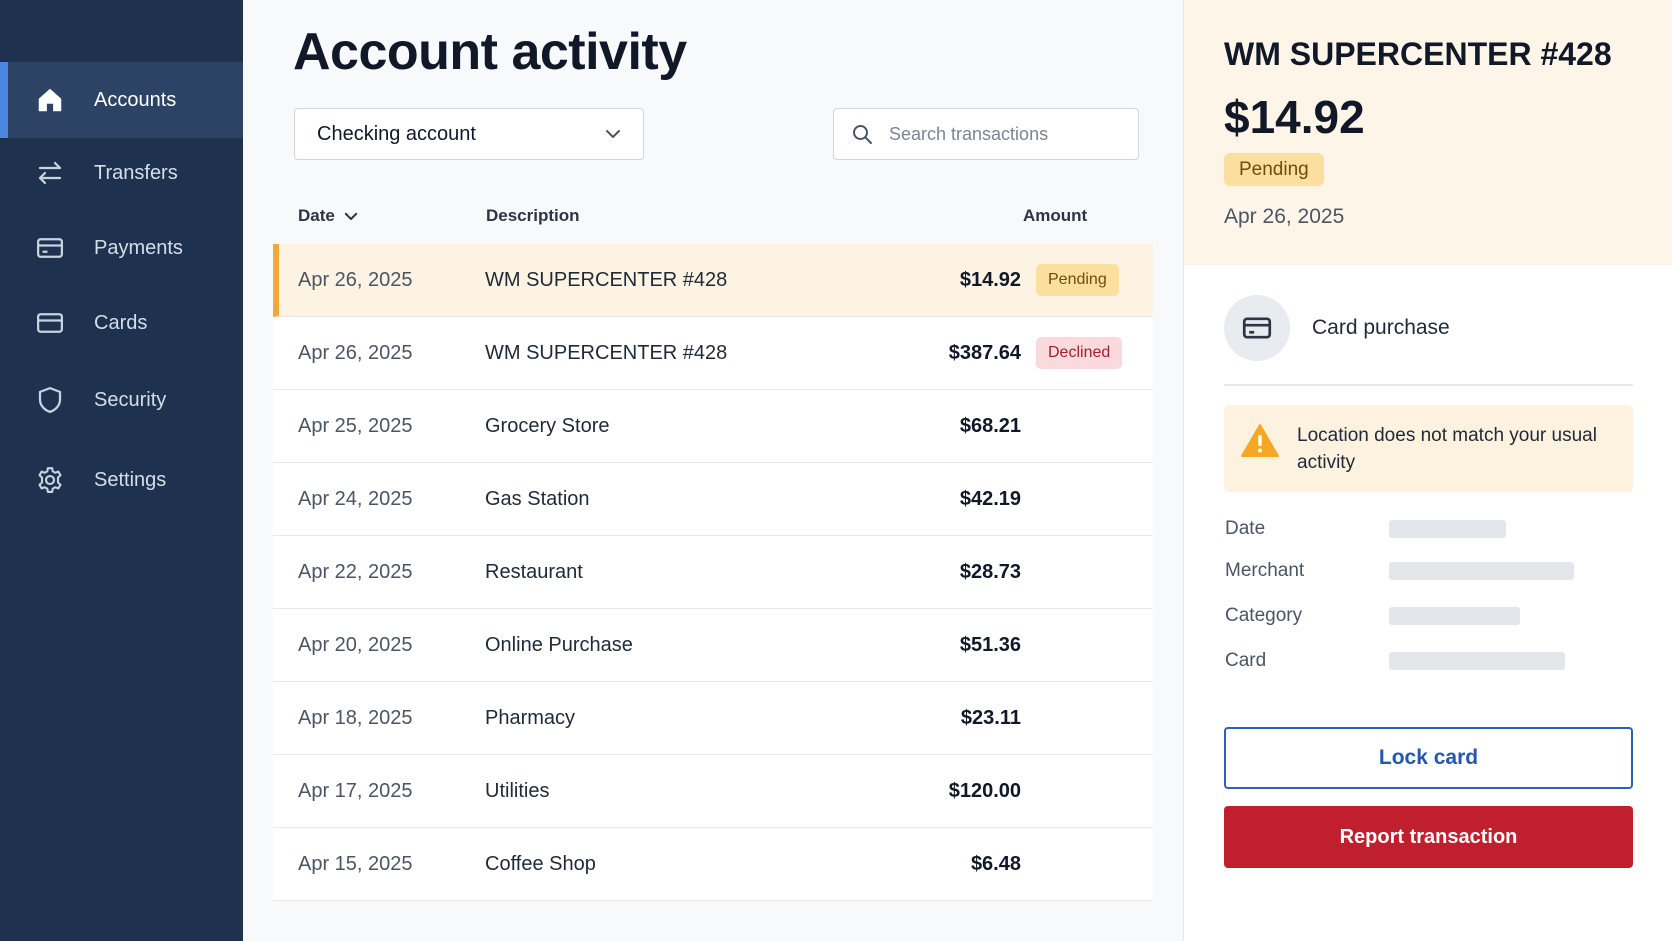  What do you see at coordinates (984, 791) in the screenshot?
I see `row-amount: $120.00` at bounding box center [984, 791].